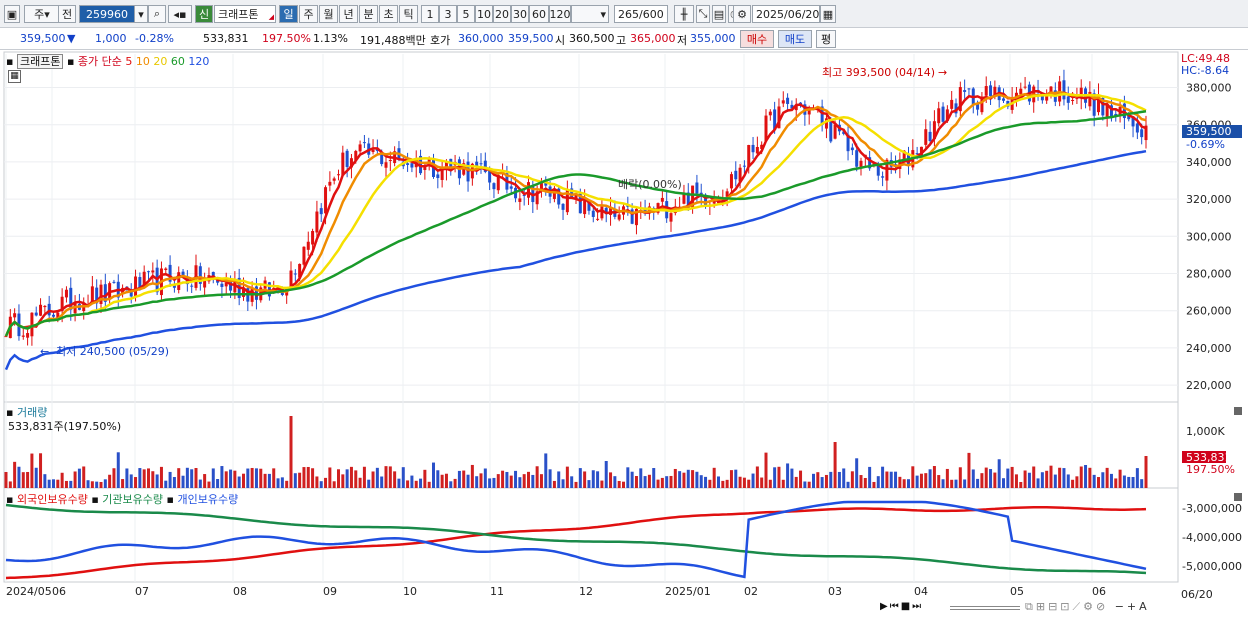  What do you see at coordinates (985, 608) in the screenshot?
I see `zoom-slider` at bounding box center [985, 608].